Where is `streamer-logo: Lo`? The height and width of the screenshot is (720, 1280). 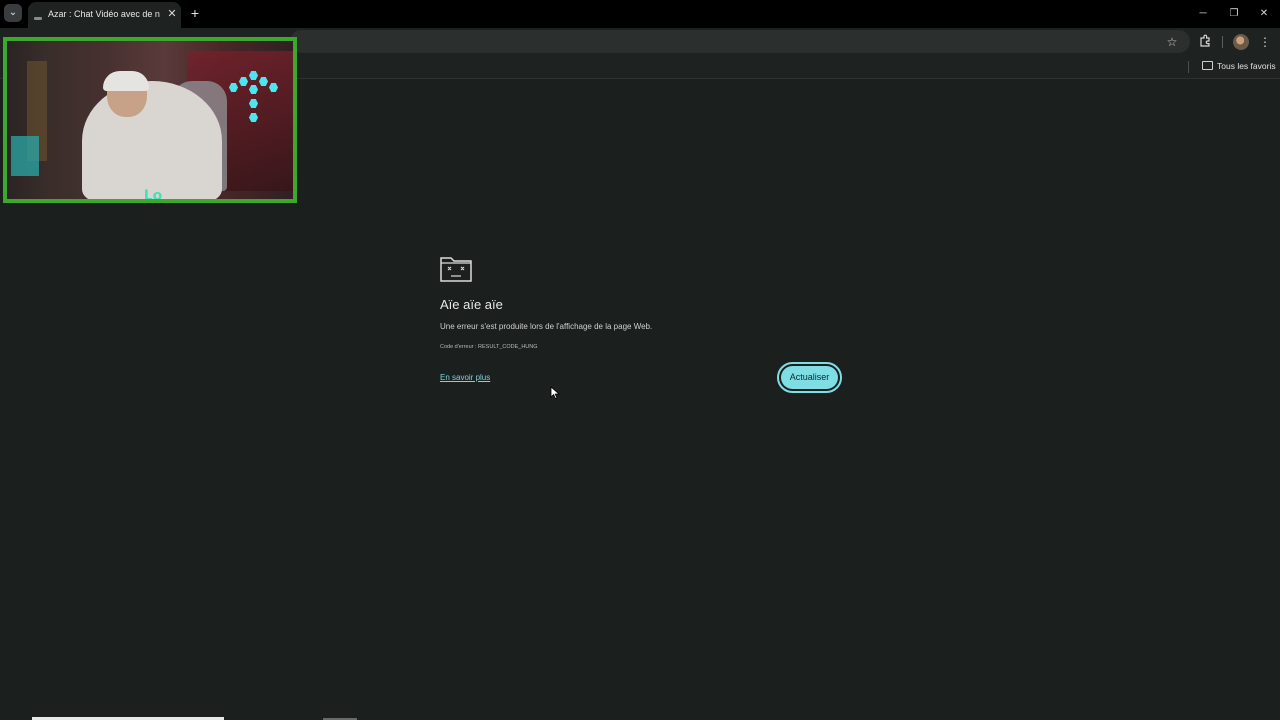
streamer-logo: Lo is located at coordinates (153, 195).